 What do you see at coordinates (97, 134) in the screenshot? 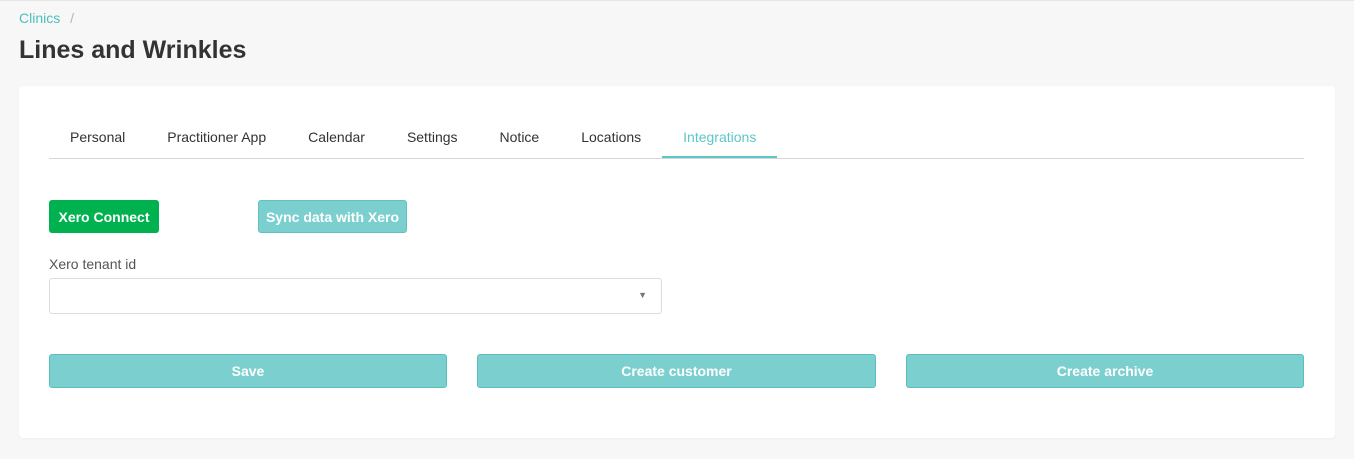
I see `tab-personal: Personal` at bounding box center [97, 134].